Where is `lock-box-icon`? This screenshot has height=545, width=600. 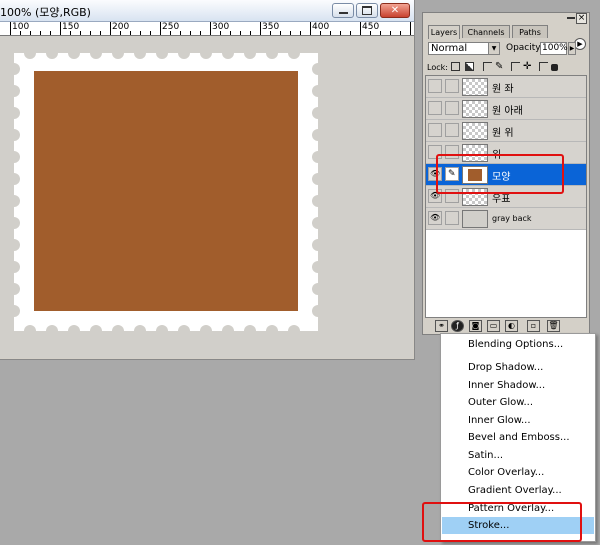
lock-box-icon is located at coordinates (515, 66).